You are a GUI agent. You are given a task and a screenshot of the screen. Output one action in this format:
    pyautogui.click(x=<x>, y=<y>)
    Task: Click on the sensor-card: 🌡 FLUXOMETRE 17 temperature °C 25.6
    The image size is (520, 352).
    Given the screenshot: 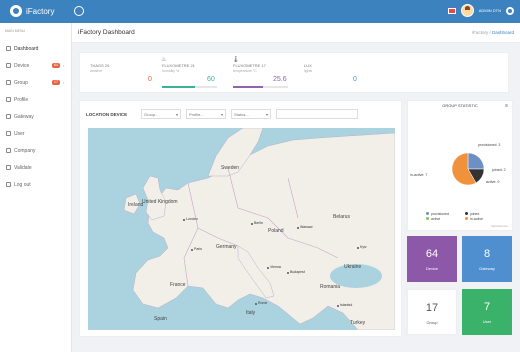 What is the action you would take?
    pyautogui.click(x=260, y=73)
    